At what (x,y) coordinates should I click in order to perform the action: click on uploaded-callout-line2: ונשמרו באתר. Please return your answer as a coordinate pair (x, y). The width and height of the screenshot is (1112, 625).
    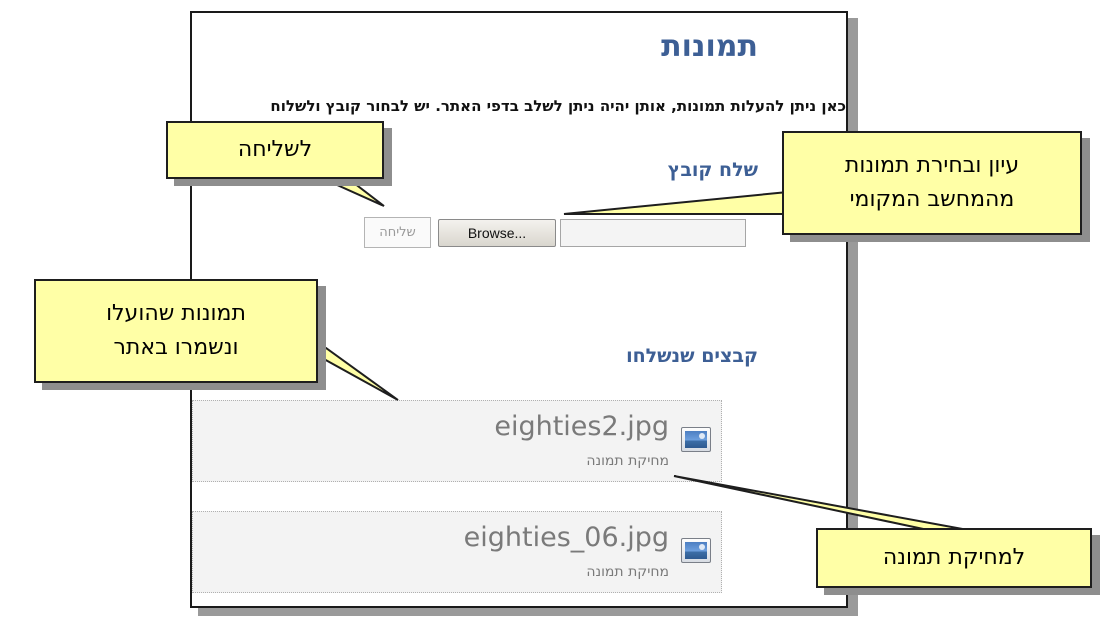
    Looking at the image, I should click on (176, 347).